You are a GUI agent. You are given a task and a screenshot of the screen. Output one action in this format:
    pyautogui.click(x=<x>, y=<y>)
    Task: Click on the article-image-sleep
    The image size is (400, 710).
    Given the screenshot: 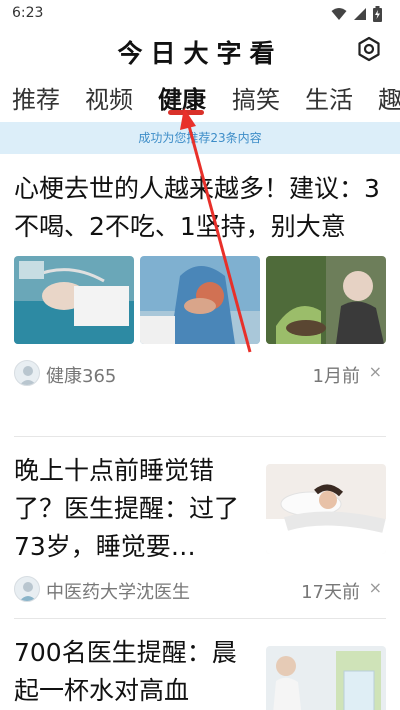 What is the action you would take?
    pyautogui.click(x=326, y=509)
    